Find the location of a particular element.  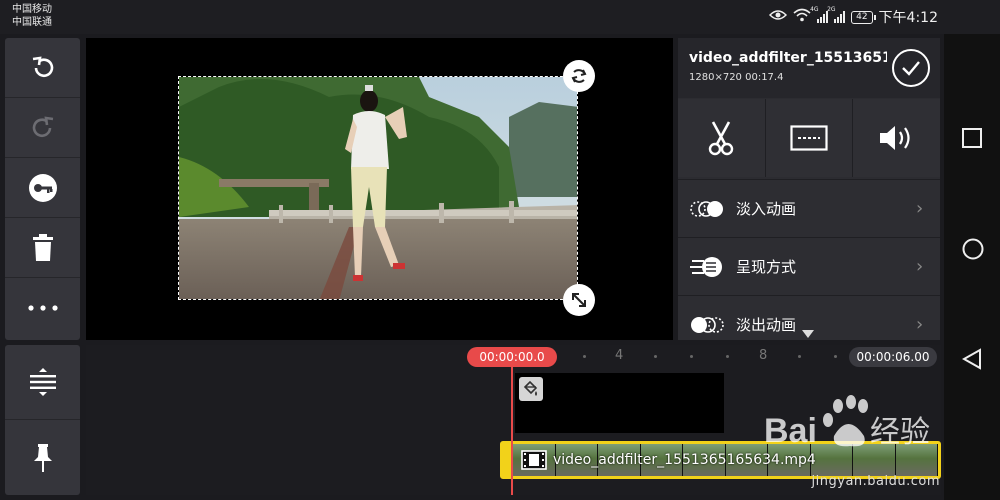

pin-button is located at coordinates (42, 457).